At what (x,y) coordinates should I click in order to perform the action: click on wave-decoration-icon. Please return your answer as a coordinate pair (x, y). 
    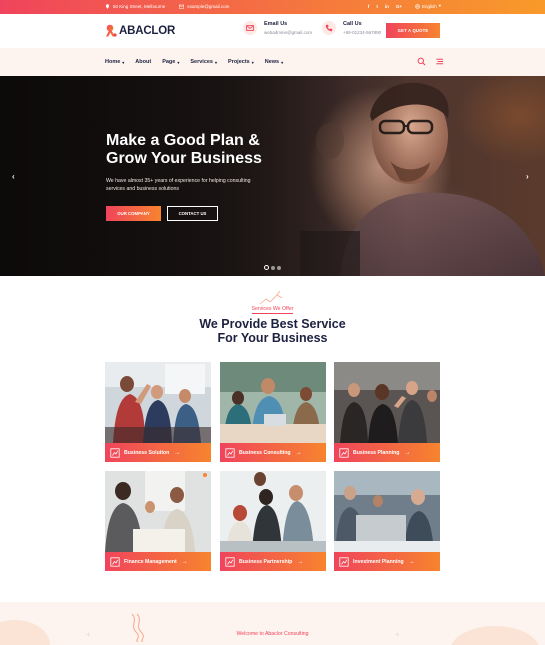
    Looking at the image, I should click on (137, 627).